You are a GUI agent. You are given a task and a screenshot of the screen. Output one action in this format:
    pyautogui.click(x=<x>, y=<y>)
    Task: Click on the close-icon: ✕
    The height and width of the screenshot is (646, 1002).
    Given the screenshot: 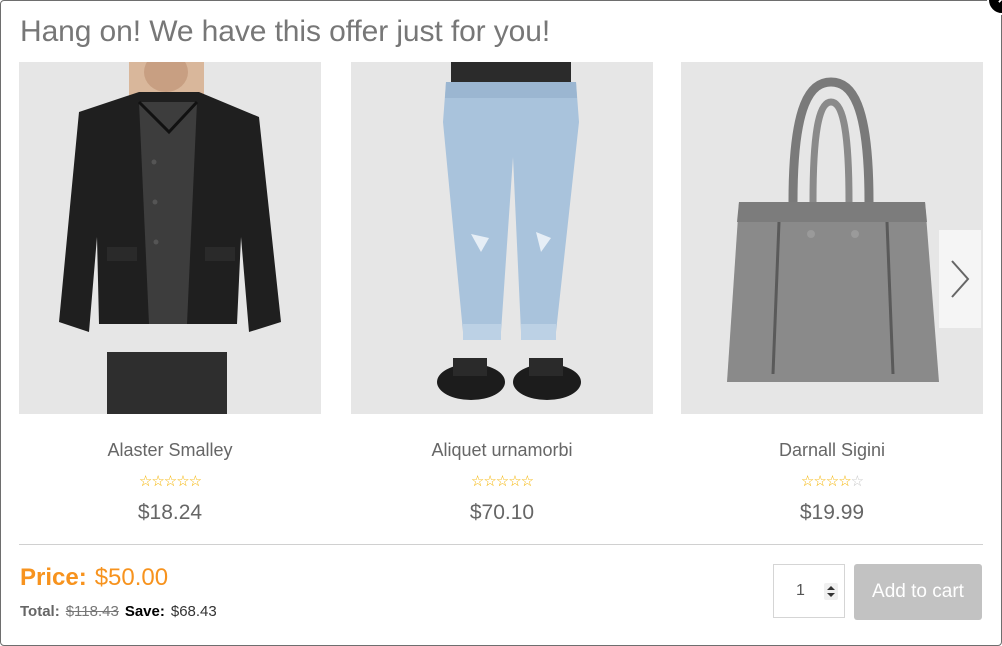 What is the action you would take?
    pyautogui.click(x=999, y=4)
    